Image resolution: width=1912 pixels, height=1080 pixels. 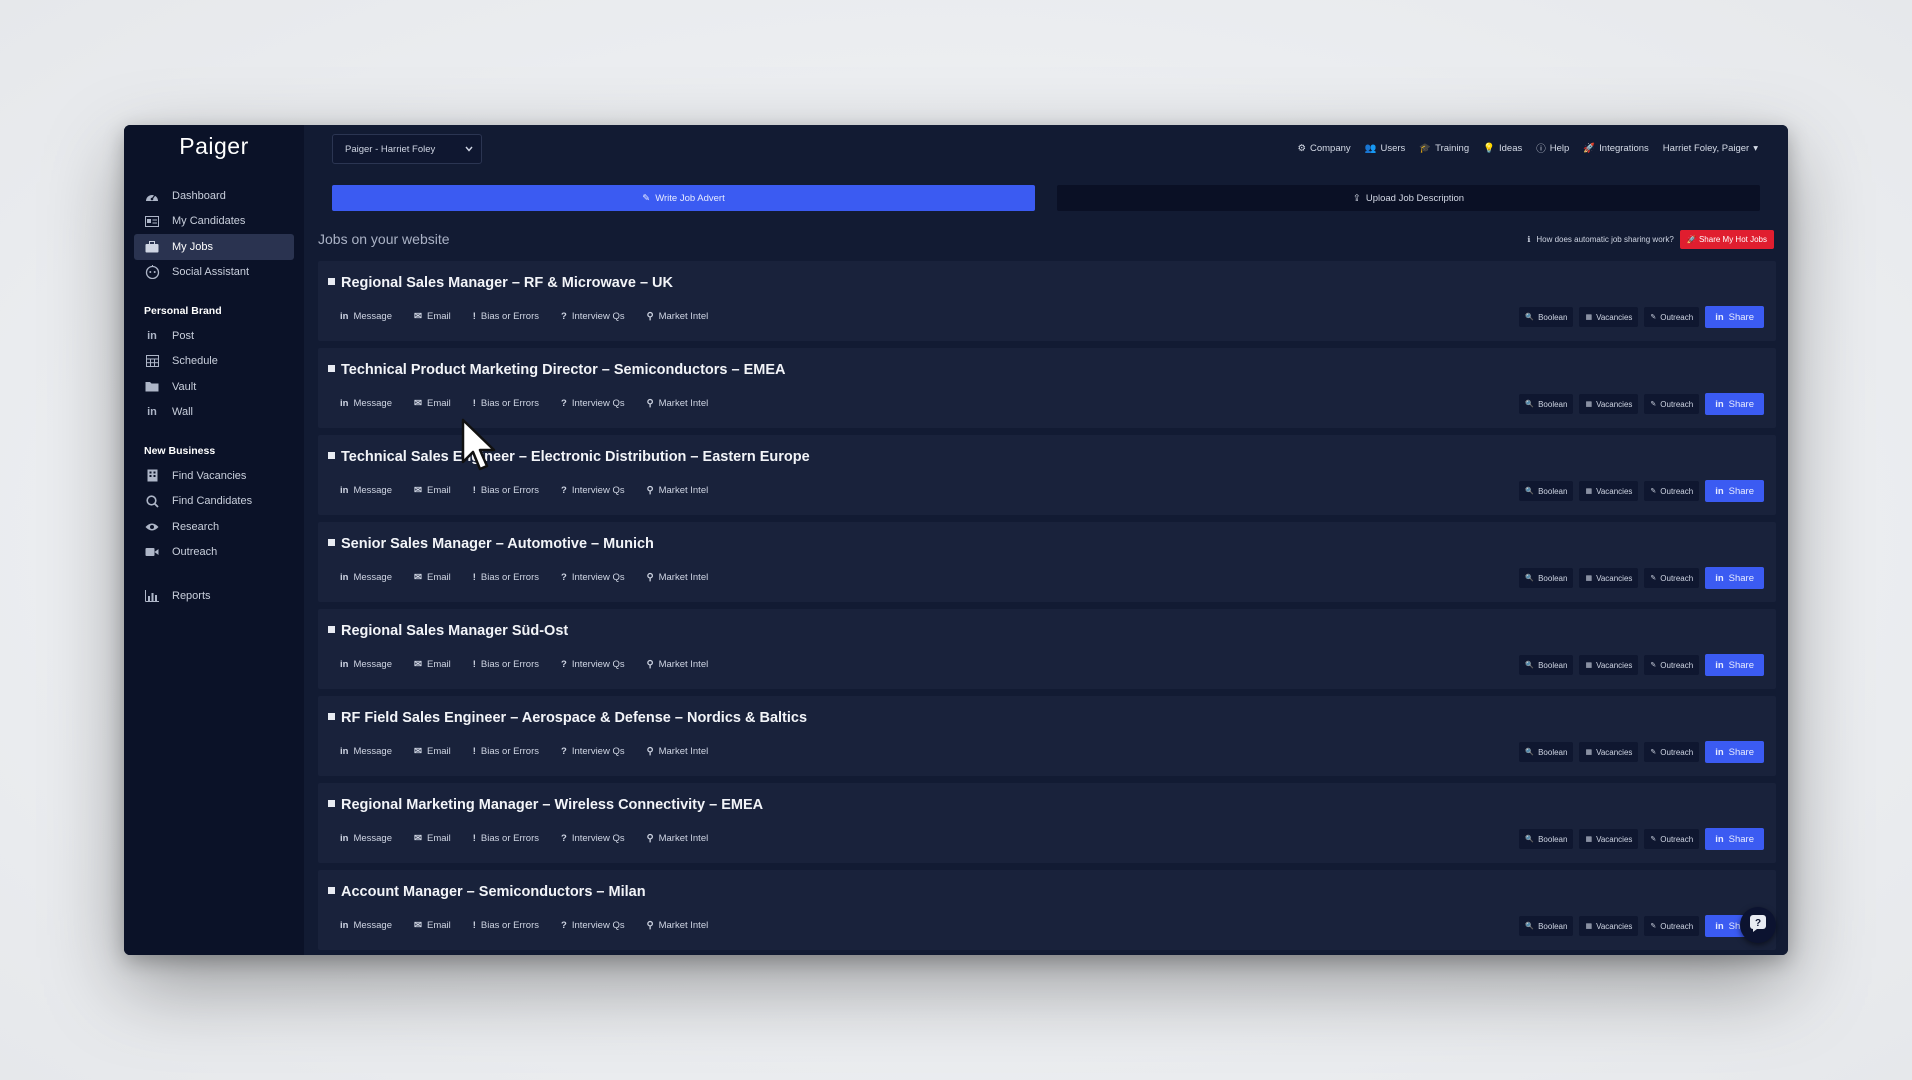 What do you see at coordinates (214, 336) in the screenshot?
I see `sidebar-item-post: in Post` at bounding box center [214, 336].